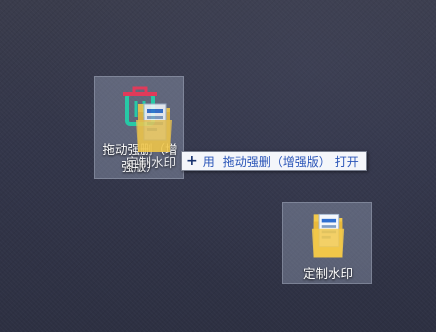 Image resolution: width=436 pixels, height=332 pixels. I want to click on desktop-icon-folder: 定制水印, so click(327, 243).